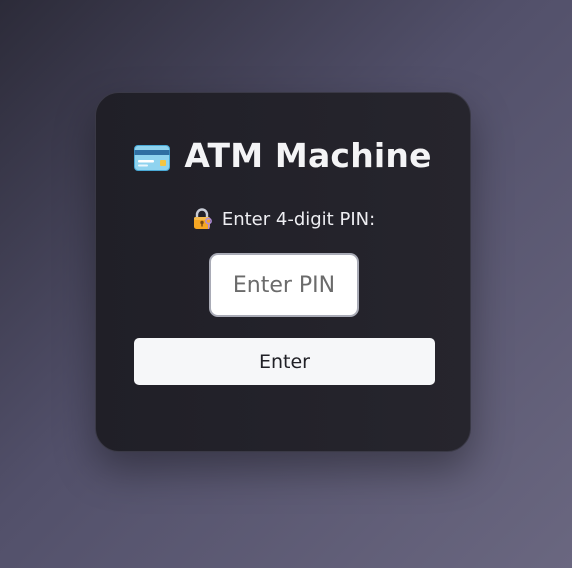 Image resolution: width=572 pixels, height=568 pixels. I want to click on lock-with-key-icon, so click(202, 219).